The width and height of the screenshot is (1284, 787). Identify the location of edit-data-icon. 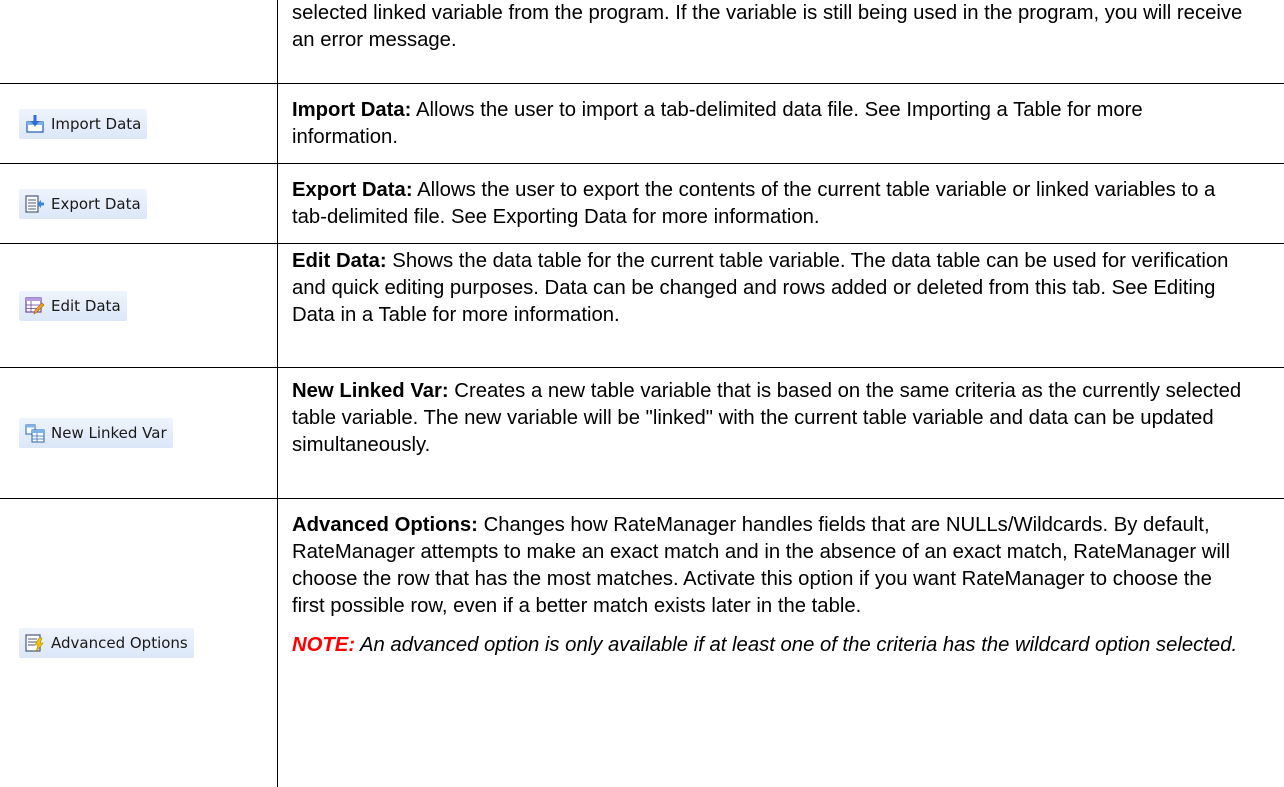
(35, 306).